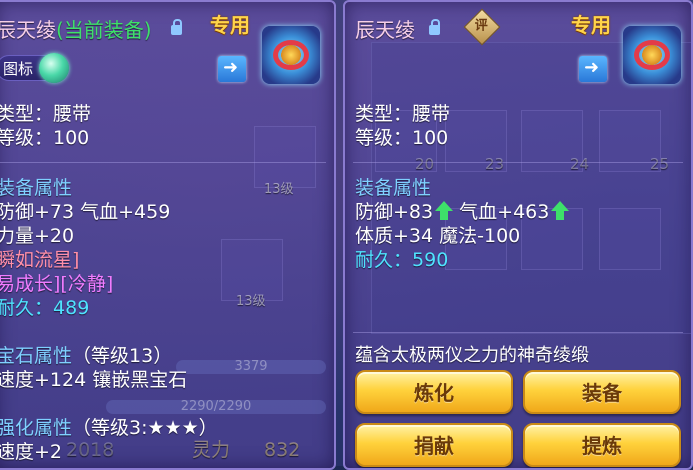 The height and width of the screenshot is (470, 693). Describe the element at coordinates (602, 392) in the screenshot. I see `equip-button: 装备` at that location.